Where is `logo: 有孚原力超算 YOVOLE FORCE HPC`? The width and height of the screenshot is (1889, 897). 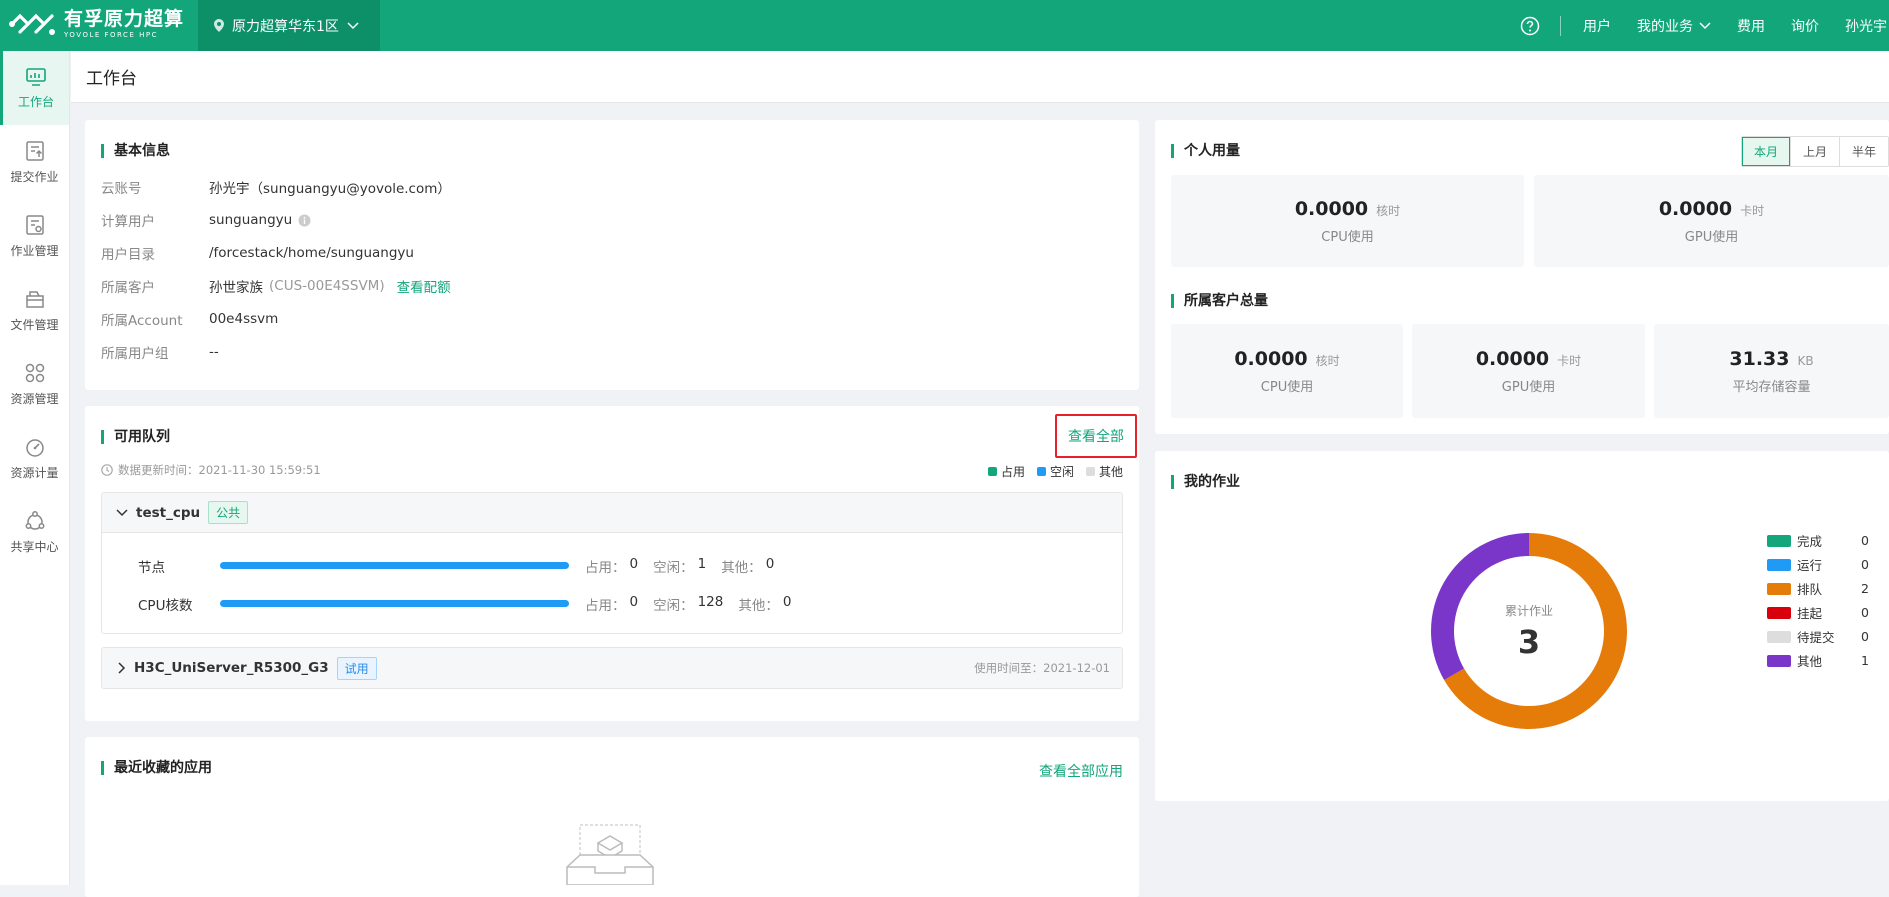
logo: 有孚原力超算 YOVOLE FORCE HPC is located at coordinates (96, 24).